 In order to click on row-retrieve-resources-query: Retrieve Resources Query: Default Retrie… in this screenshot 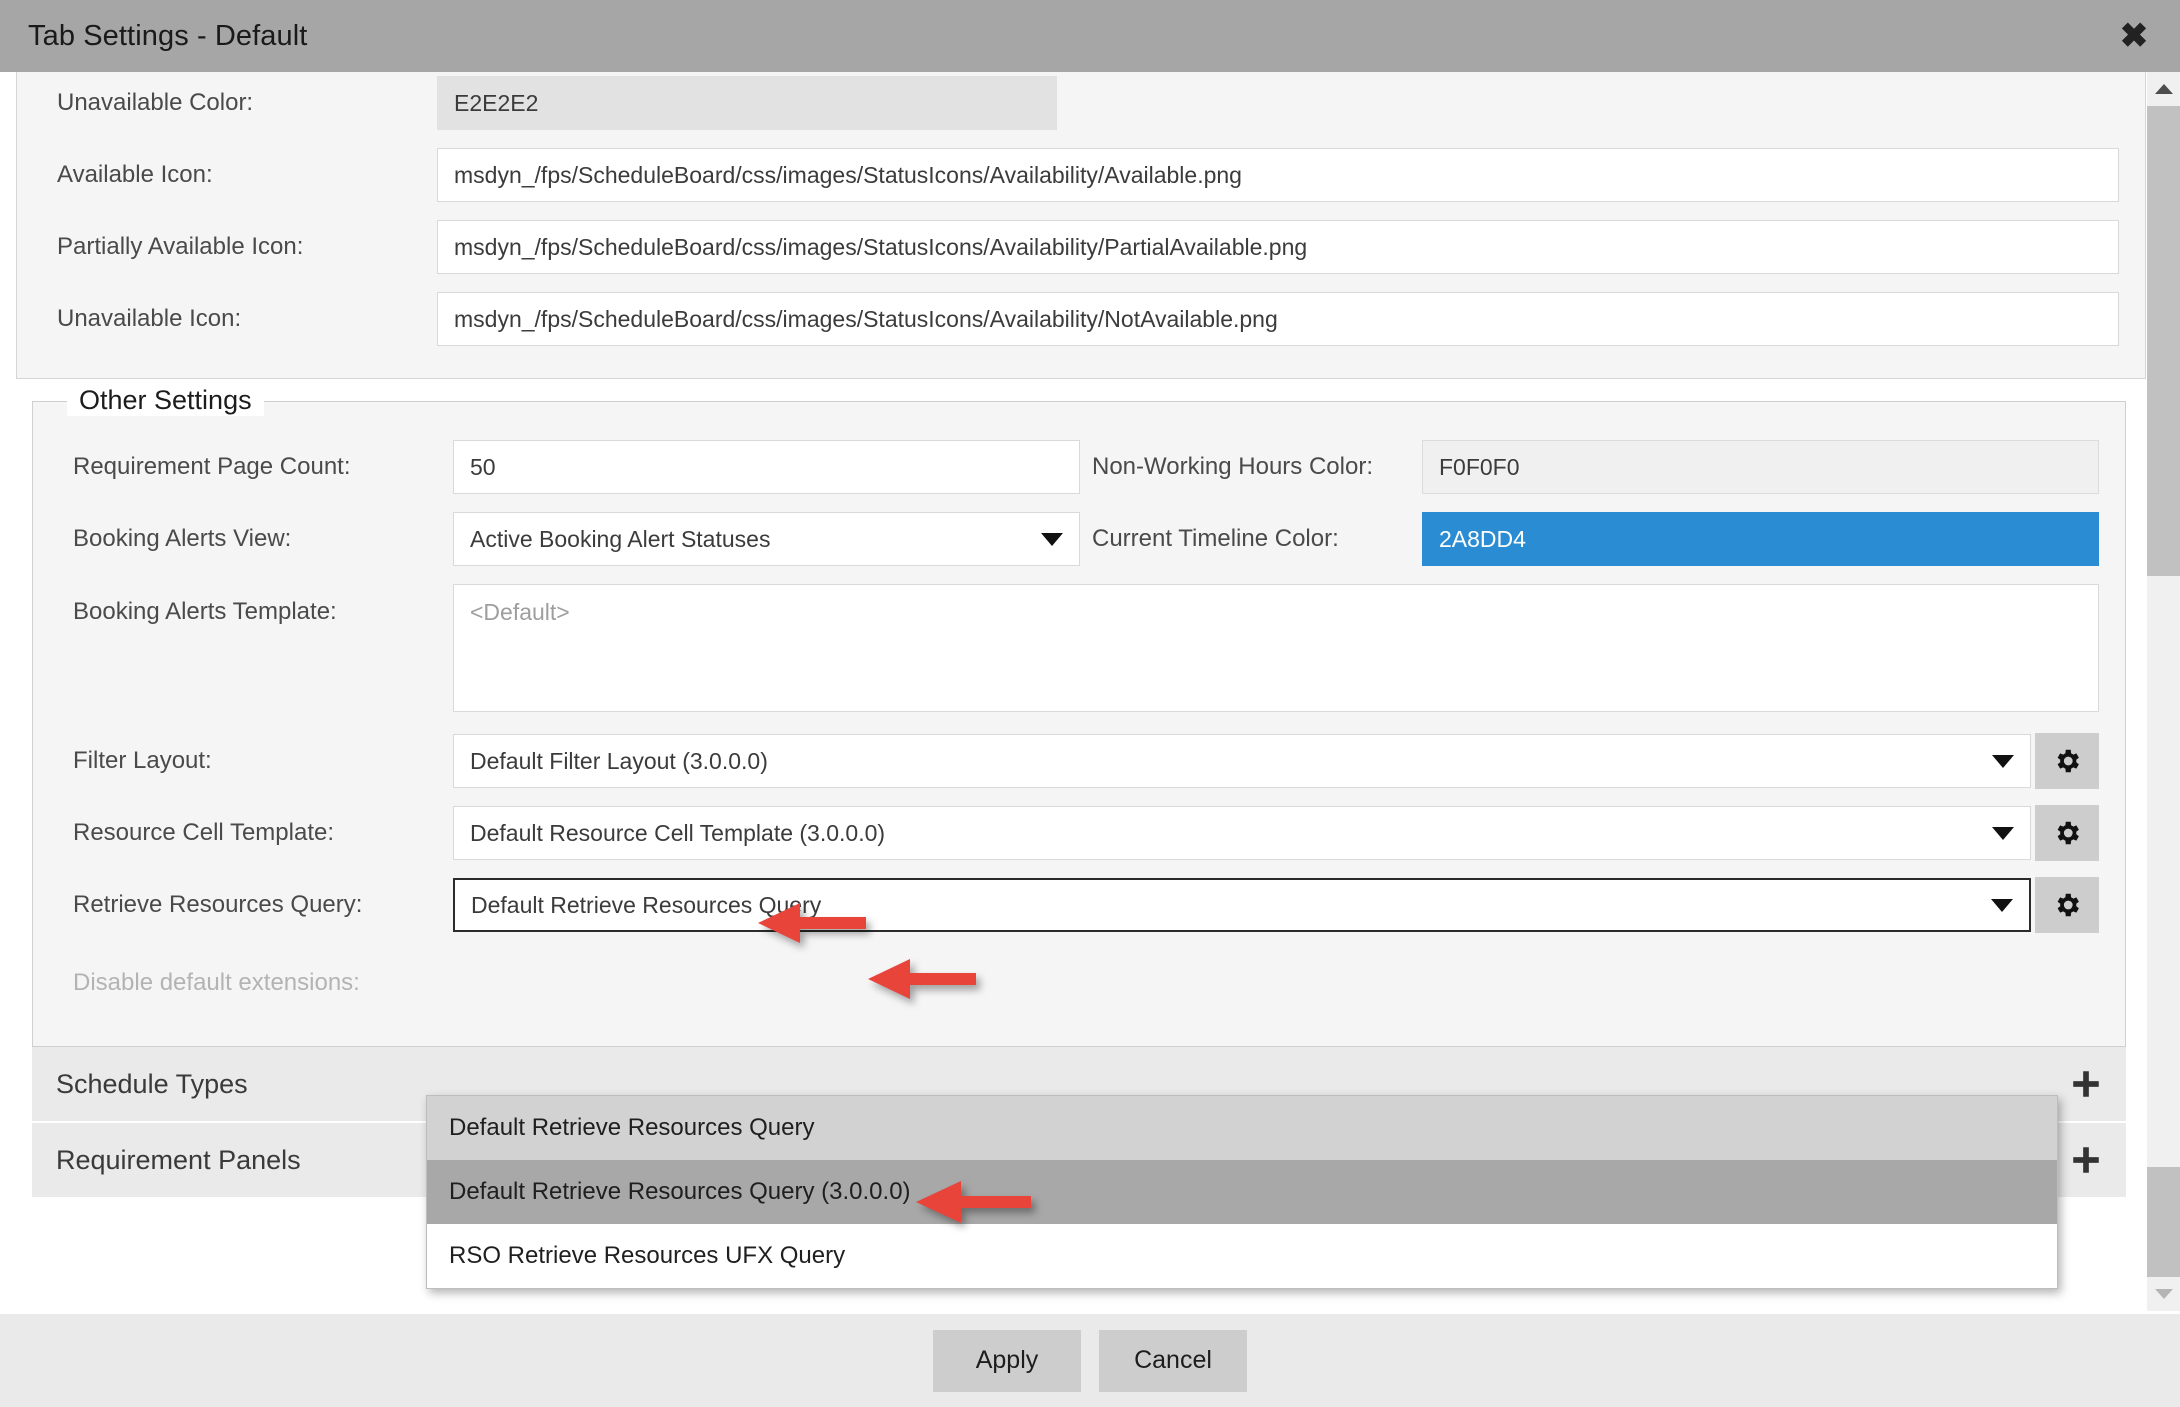, I will do `click(1079, 905)`.